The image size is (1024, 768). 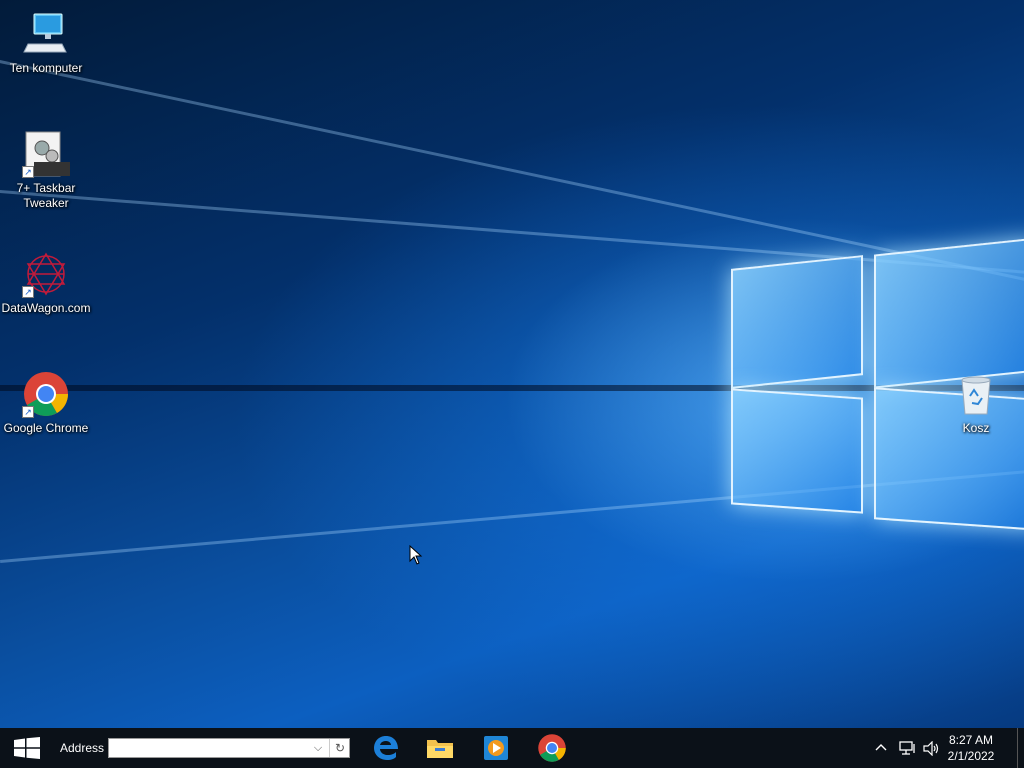 What do you see at coordinates (976, 394) in the screenshot?
I see `recycle-bin-icon` at bounding box center [976, 394].